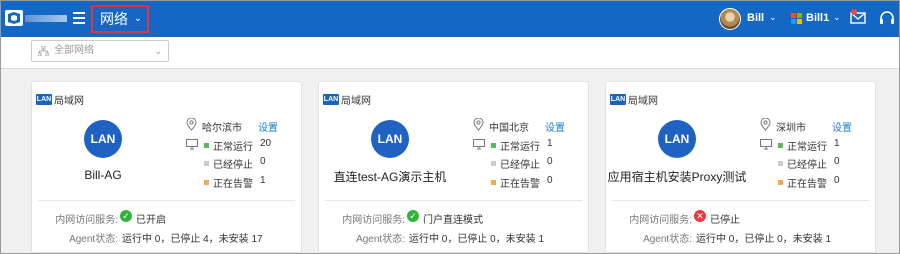 This screenshot has width=900, height=254. What do you see at coordinates (266, 143) in the screenshot?
I see `running-count: 20` at bounding box center [266, 143].